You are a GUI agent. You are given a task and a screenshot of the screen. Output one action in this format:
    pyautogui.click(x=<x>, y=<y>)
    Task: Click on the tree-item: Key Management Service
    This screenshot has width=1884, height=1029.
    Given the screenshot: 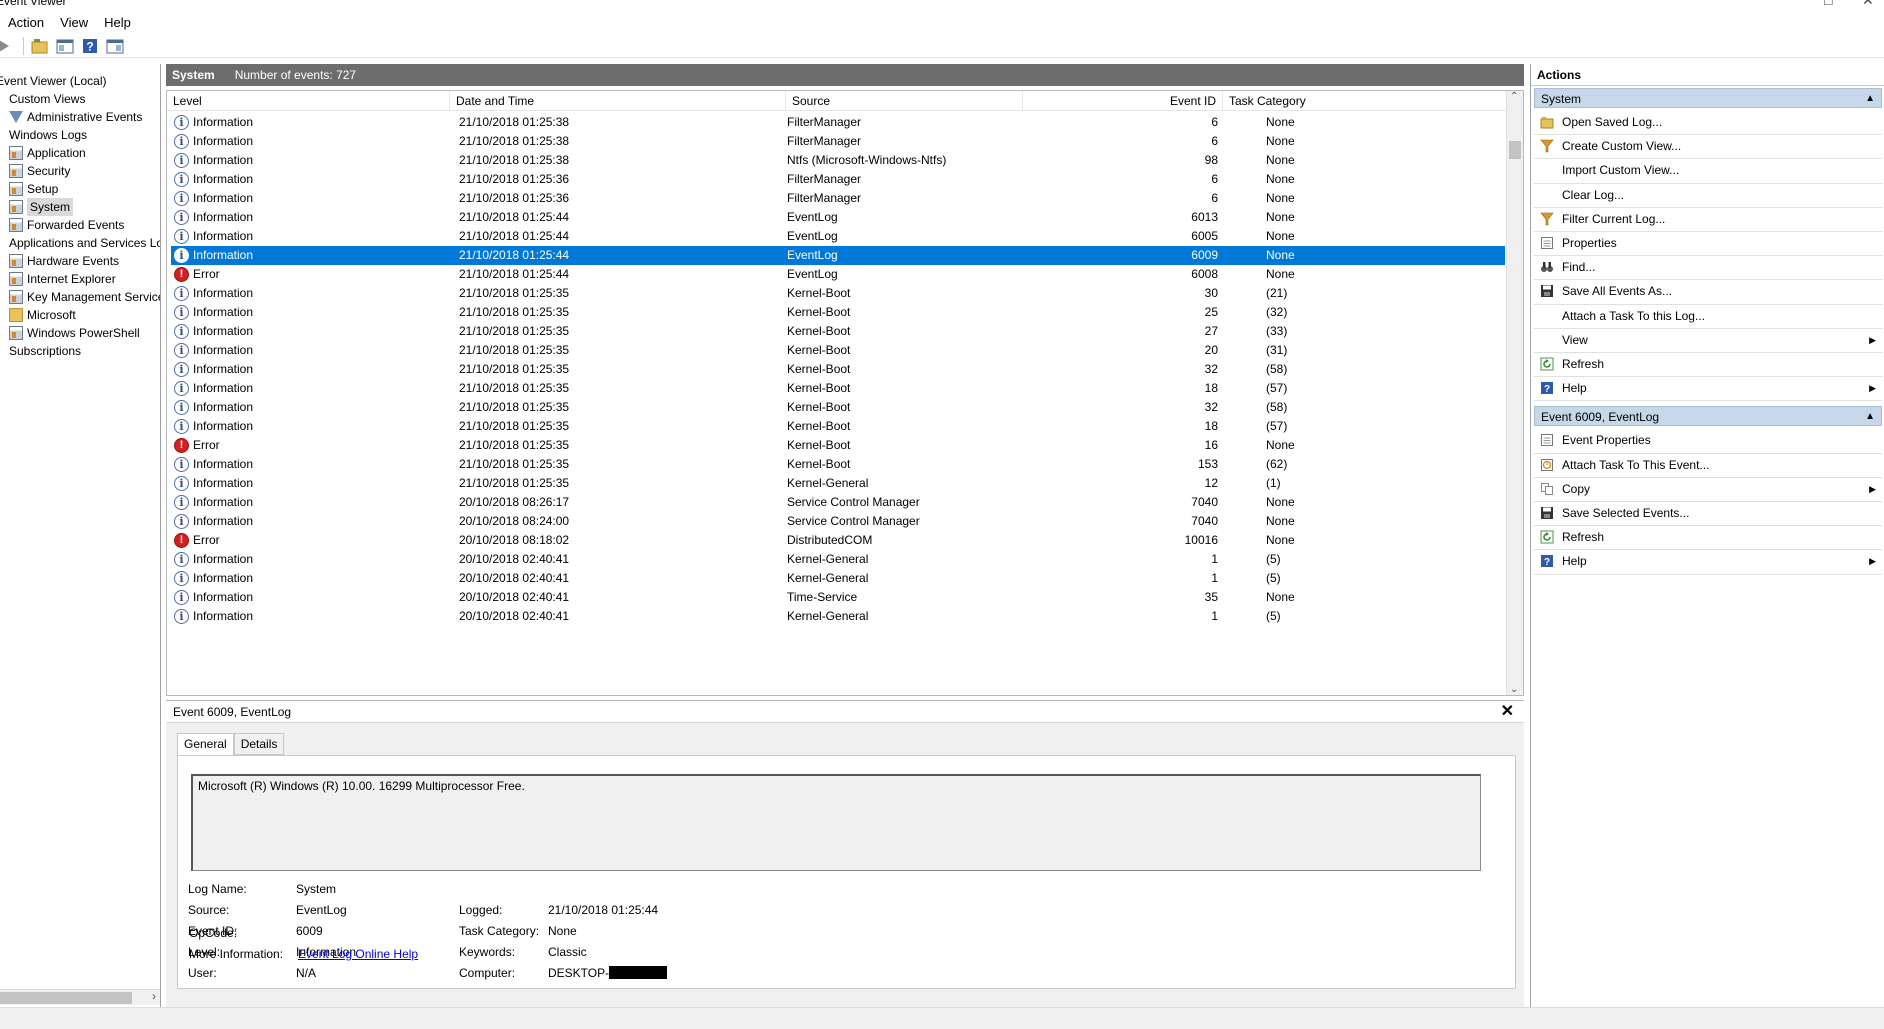 What is the action you would take?
    pyautogui.click(x=84, y=297)
    